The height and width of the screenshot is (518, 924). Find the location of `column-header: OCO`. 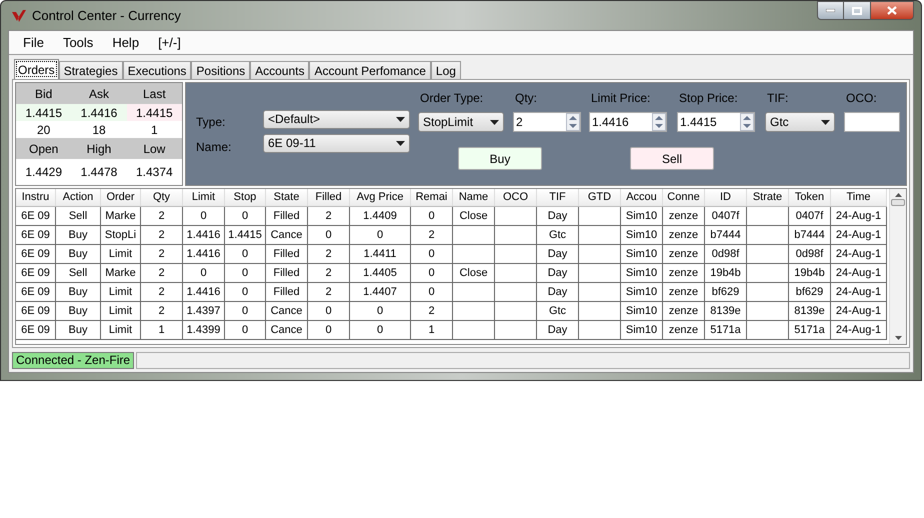

column-header: OCO is located at coordinates (516, 197).